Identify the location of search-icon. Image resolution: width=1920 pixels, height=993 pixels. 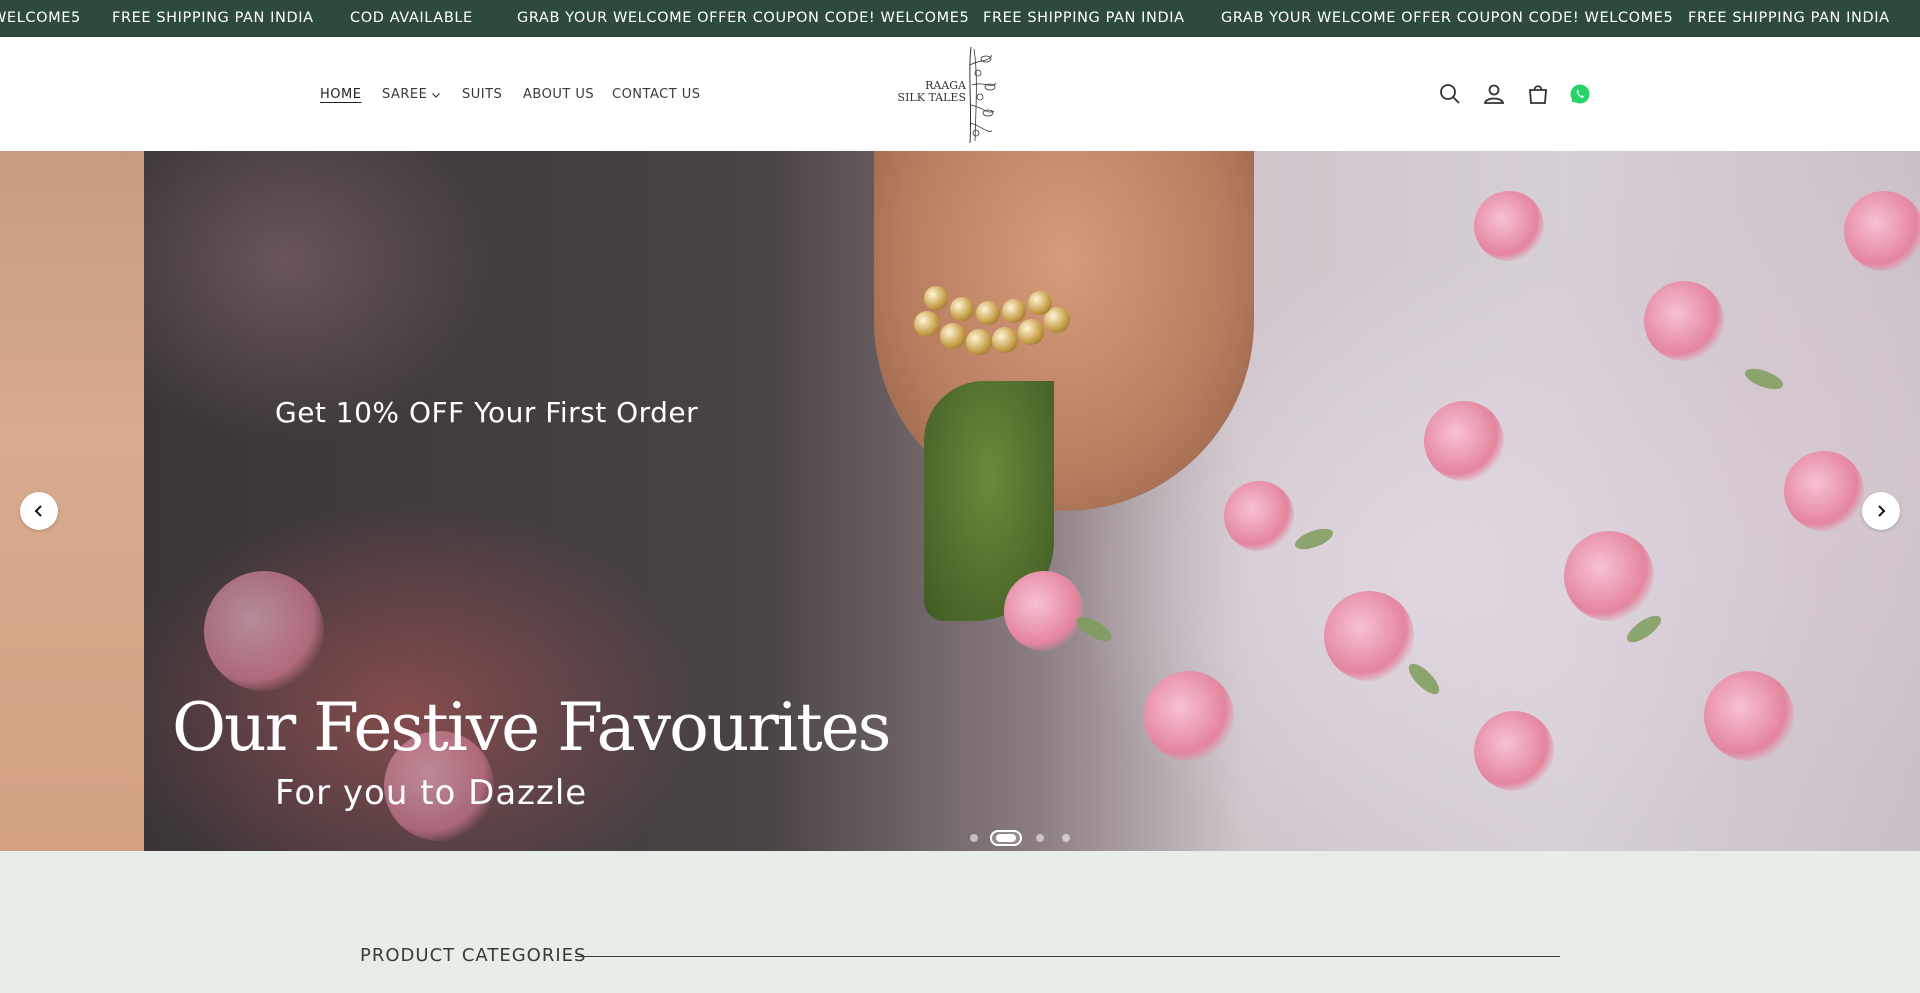
(1450, 94).